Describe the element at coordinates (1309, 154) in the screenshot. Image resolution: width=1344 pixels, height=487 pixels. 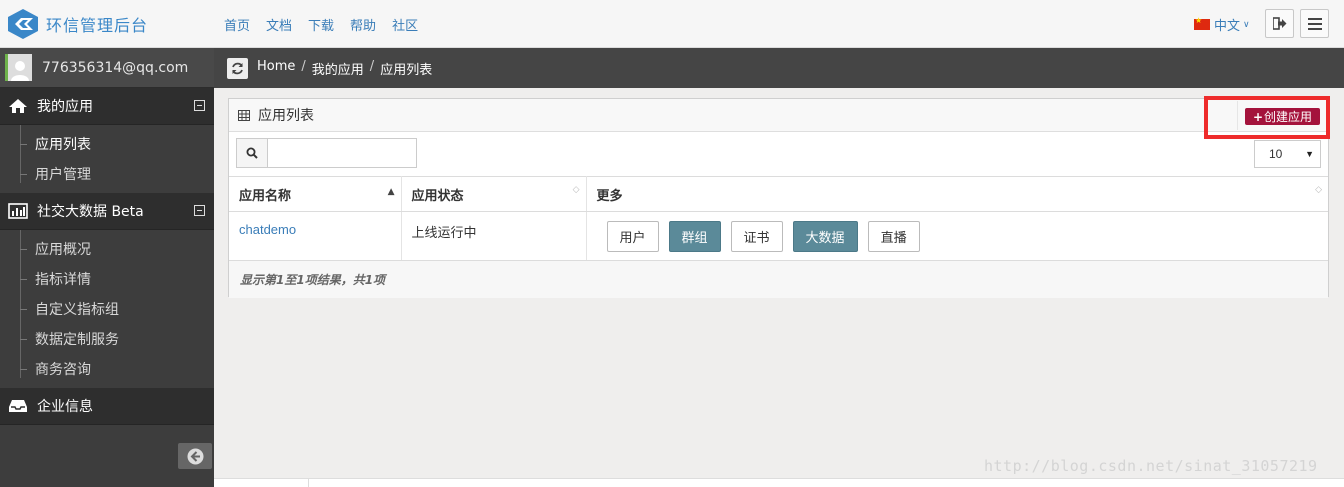
I see `caret-down-icon: ▼` at that location.